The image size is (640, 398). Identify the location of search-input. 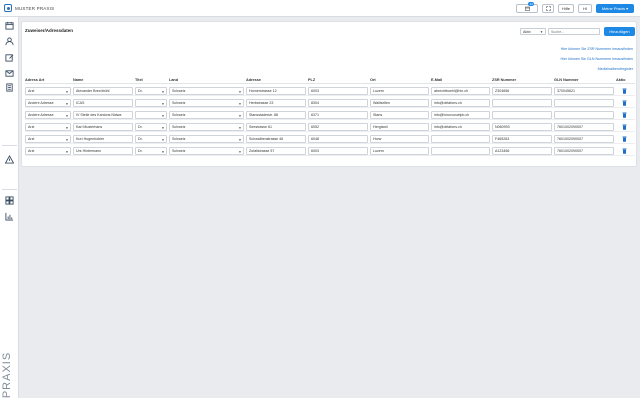
(574, 31).